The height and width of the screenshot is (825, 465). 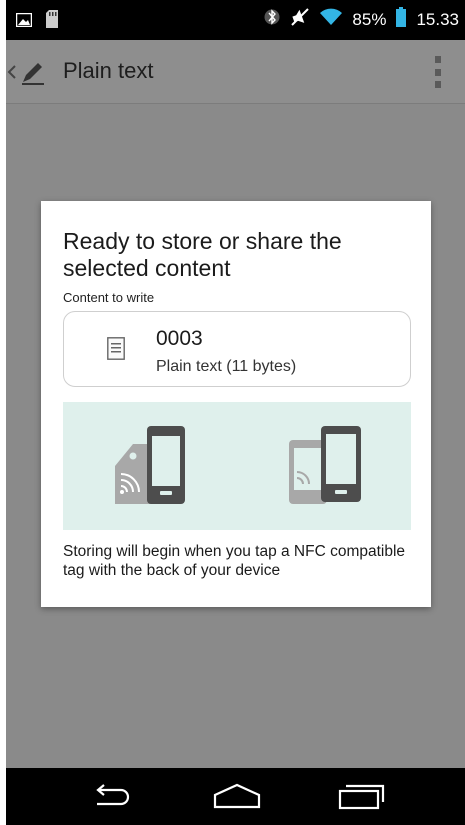 What do you see at coordinates (325, 465) in the screenshot?
I see `phone-to-phone-icon` at bounding box center [325, 465].